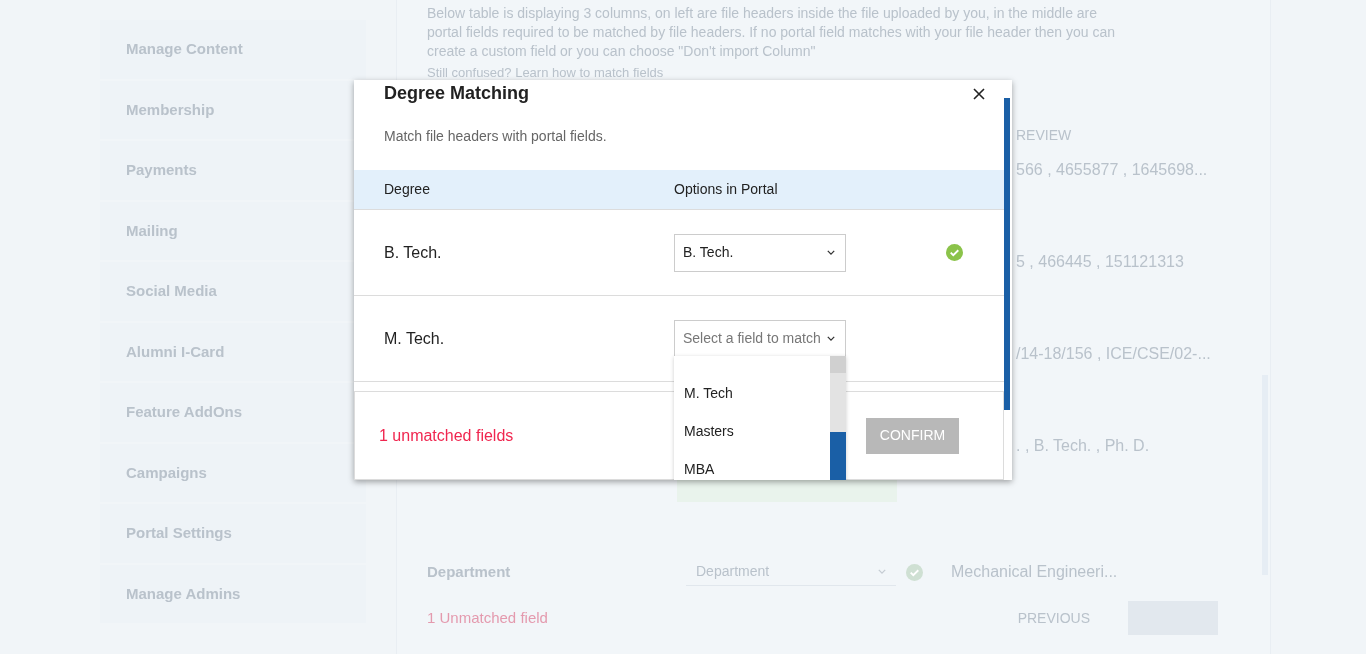 The image size is (1366, 654). What do you see at coordinates (1007, 254) in the screenshot?
I see `scrollbar-thumb` at bounding box center [1007, 254].